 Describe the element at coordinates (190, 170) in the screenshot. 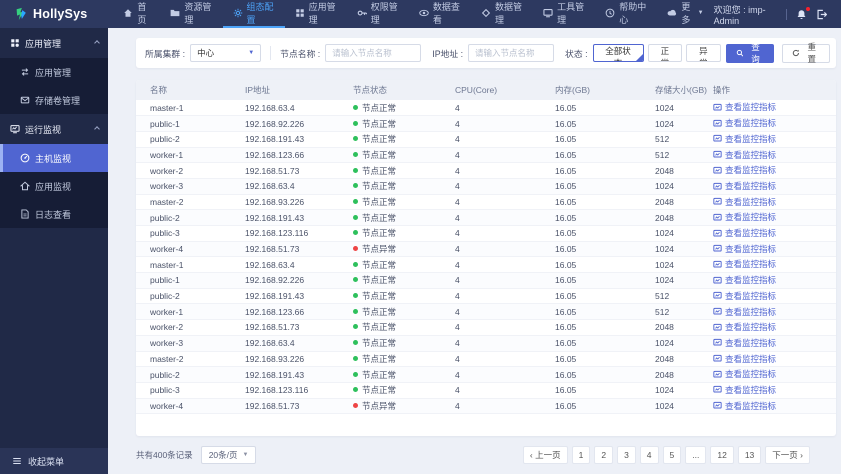

I see `cell-node-name: worker-2` at that location.